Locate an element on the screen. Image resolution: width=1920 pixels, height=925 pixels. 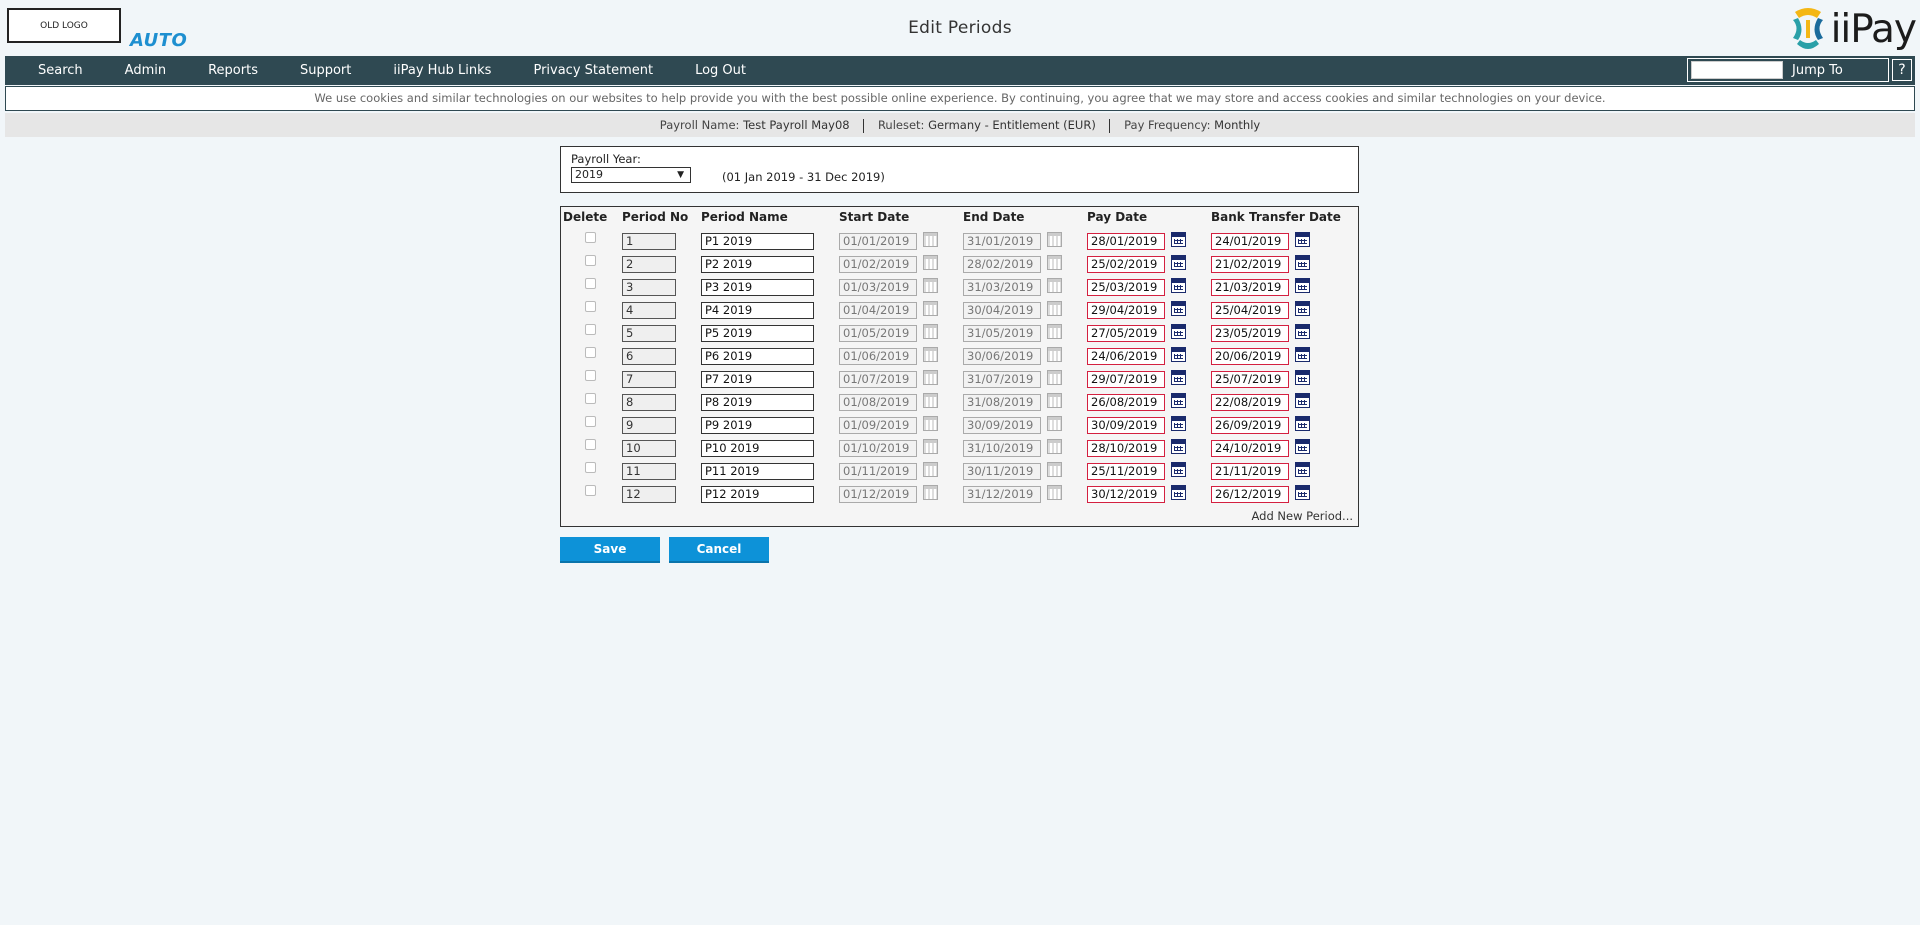
bank-transfer-date-input: 21/03/2019 is located at coordinates (1250, 287).